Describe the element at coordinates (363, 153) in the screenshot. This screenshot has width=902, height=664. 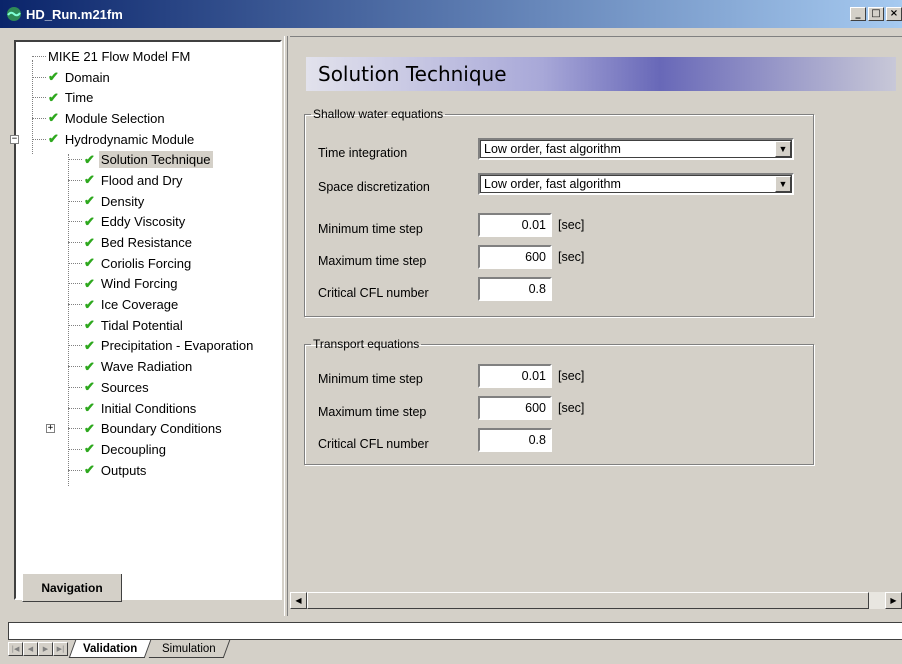
I see `time-integration-label: Time integration` at that location.